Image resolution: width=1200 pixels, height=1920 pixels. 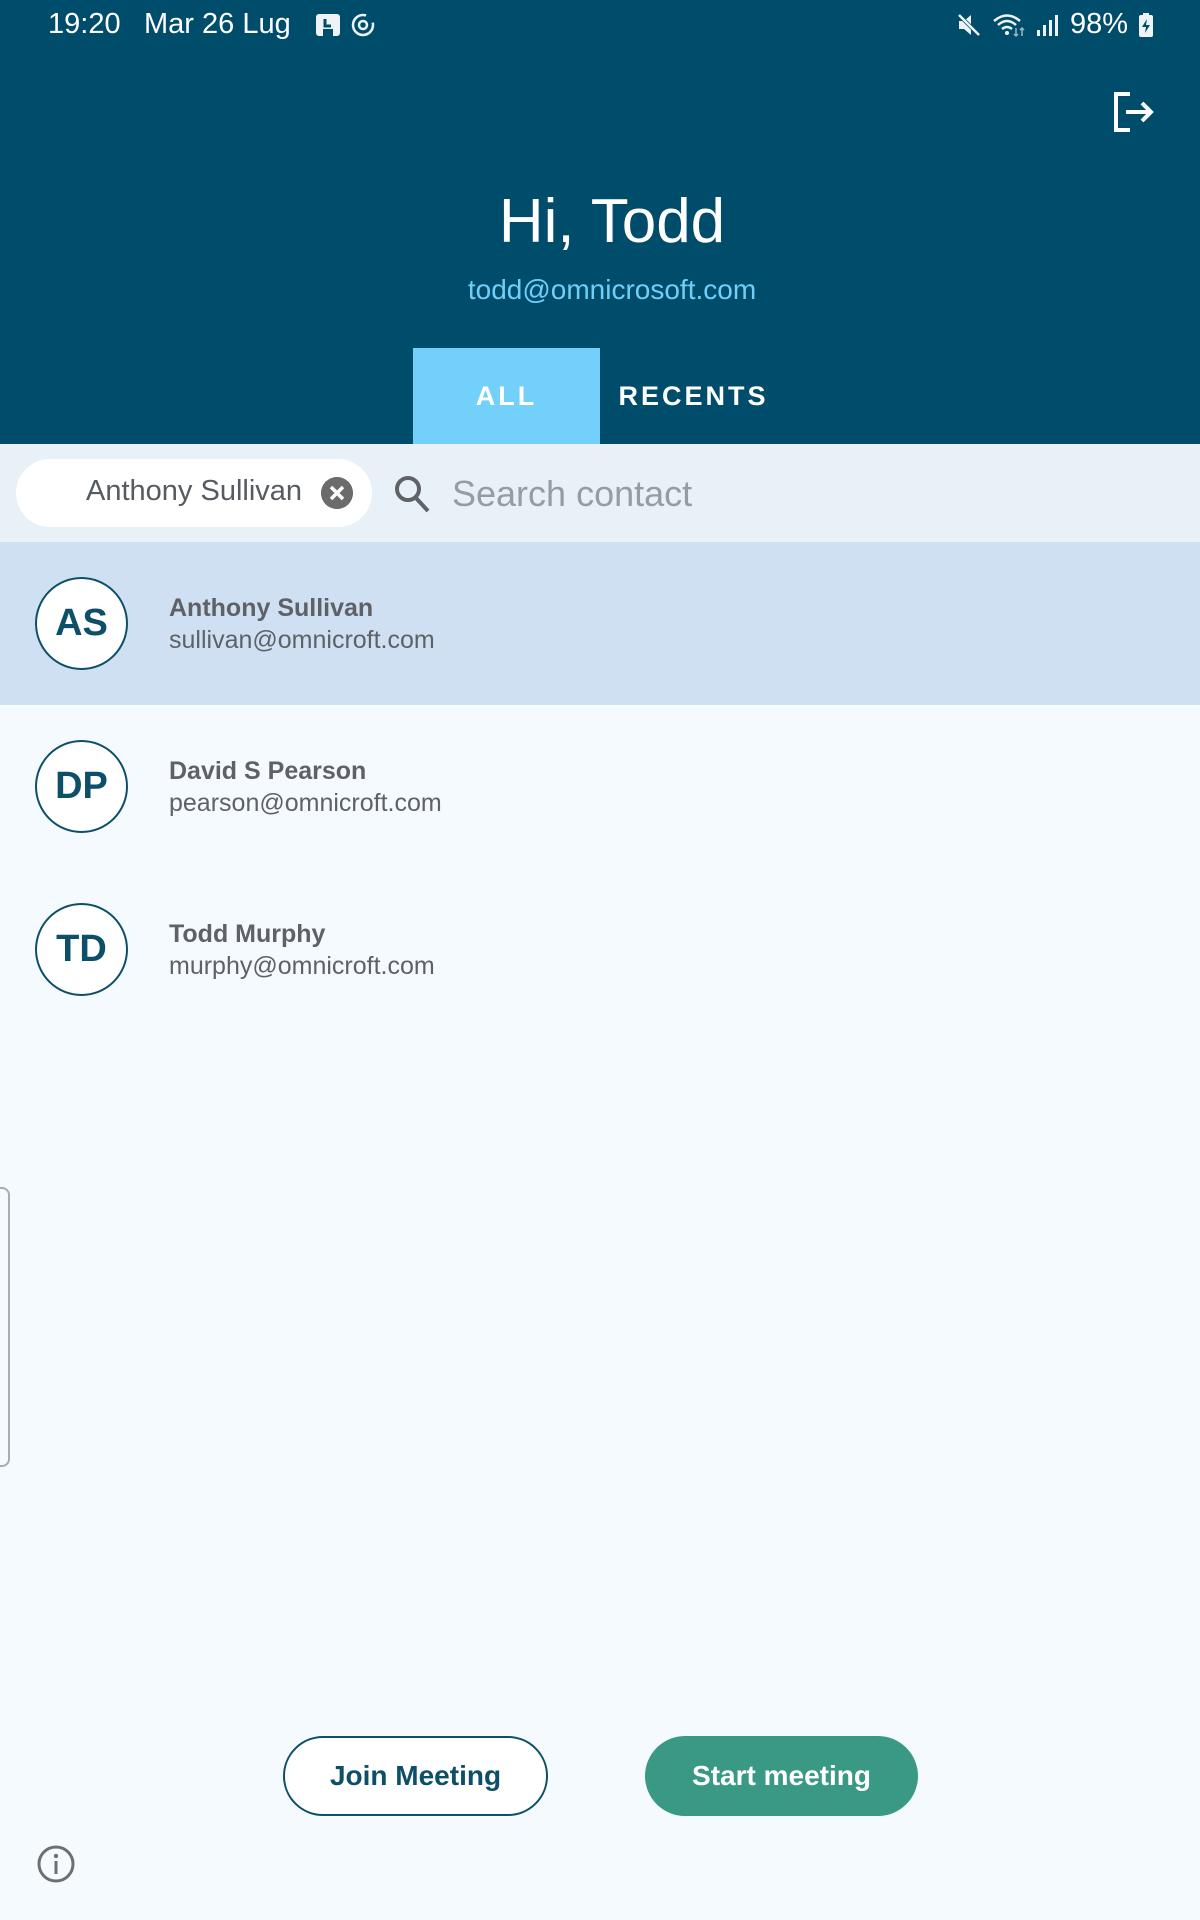 What do you see at coordinates (1146, 24) in the screenshot?
I see `battery-charging-icon` at bounding box center [1146, 24].